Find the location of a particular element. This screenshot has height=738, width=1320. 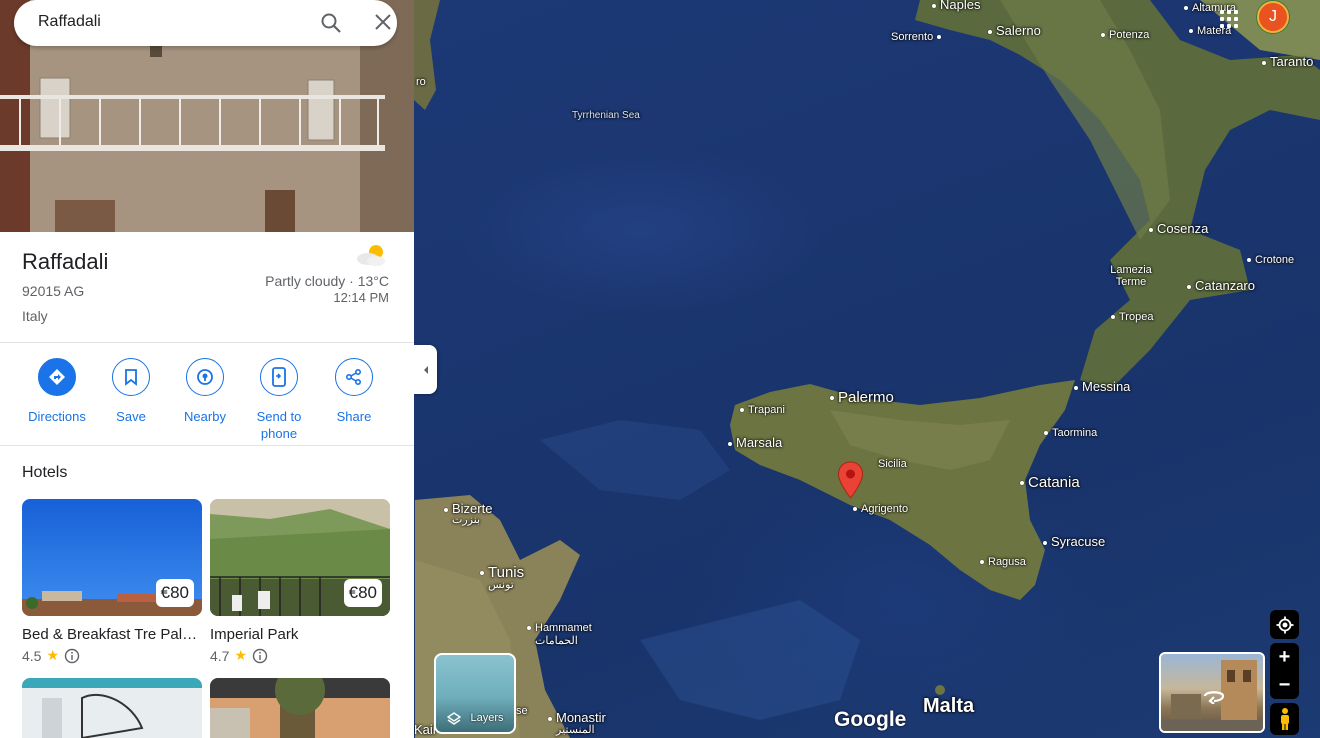

map-label-tyrrhenian-sea: Tyrrhenian Sea is located at coordinates (606, 116).